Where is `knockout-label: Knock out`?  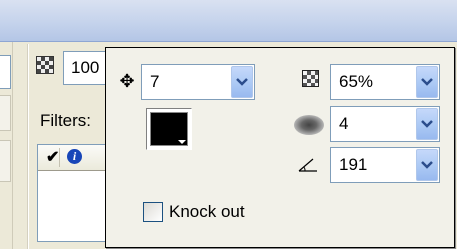
knockout-label: Knock out is located at coordinates (207, 212).